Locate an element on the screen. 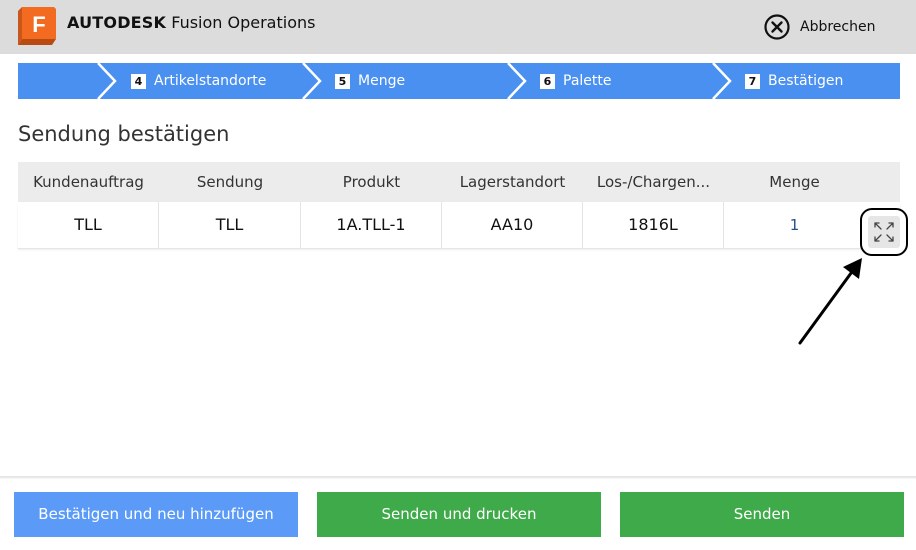 This screenshot has height=550, width=916. app-brand: AUTODESK is located at coordinates (117, 22).